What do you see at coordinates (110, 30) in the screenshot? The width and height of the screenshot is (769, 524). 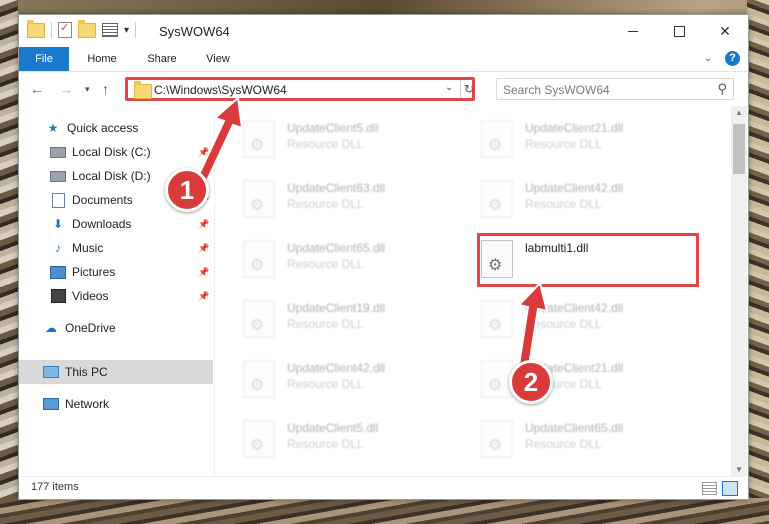 I see `view-layout-icon` at bounding box center [110, 30].